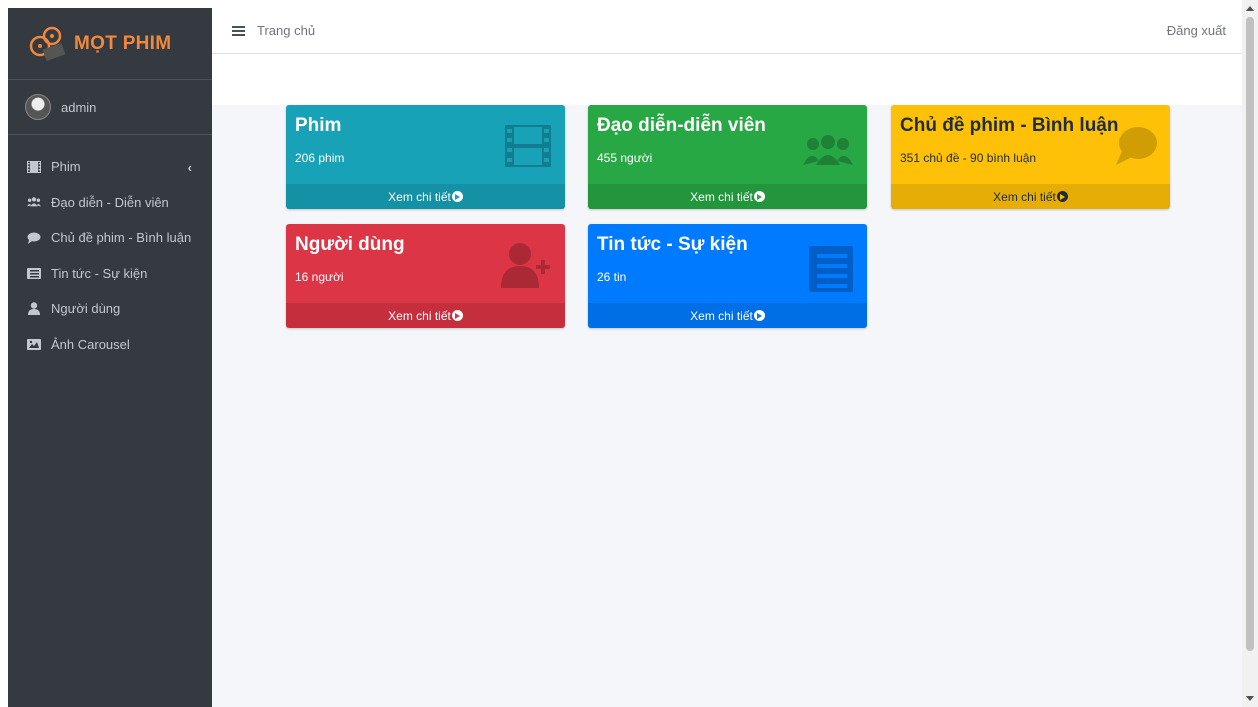 Image resolution: width=1258 pixels, height=707 pixels. Describe the element at coordinates (526, 267) in the screenshot. I see `user-plus-icon` at that location.